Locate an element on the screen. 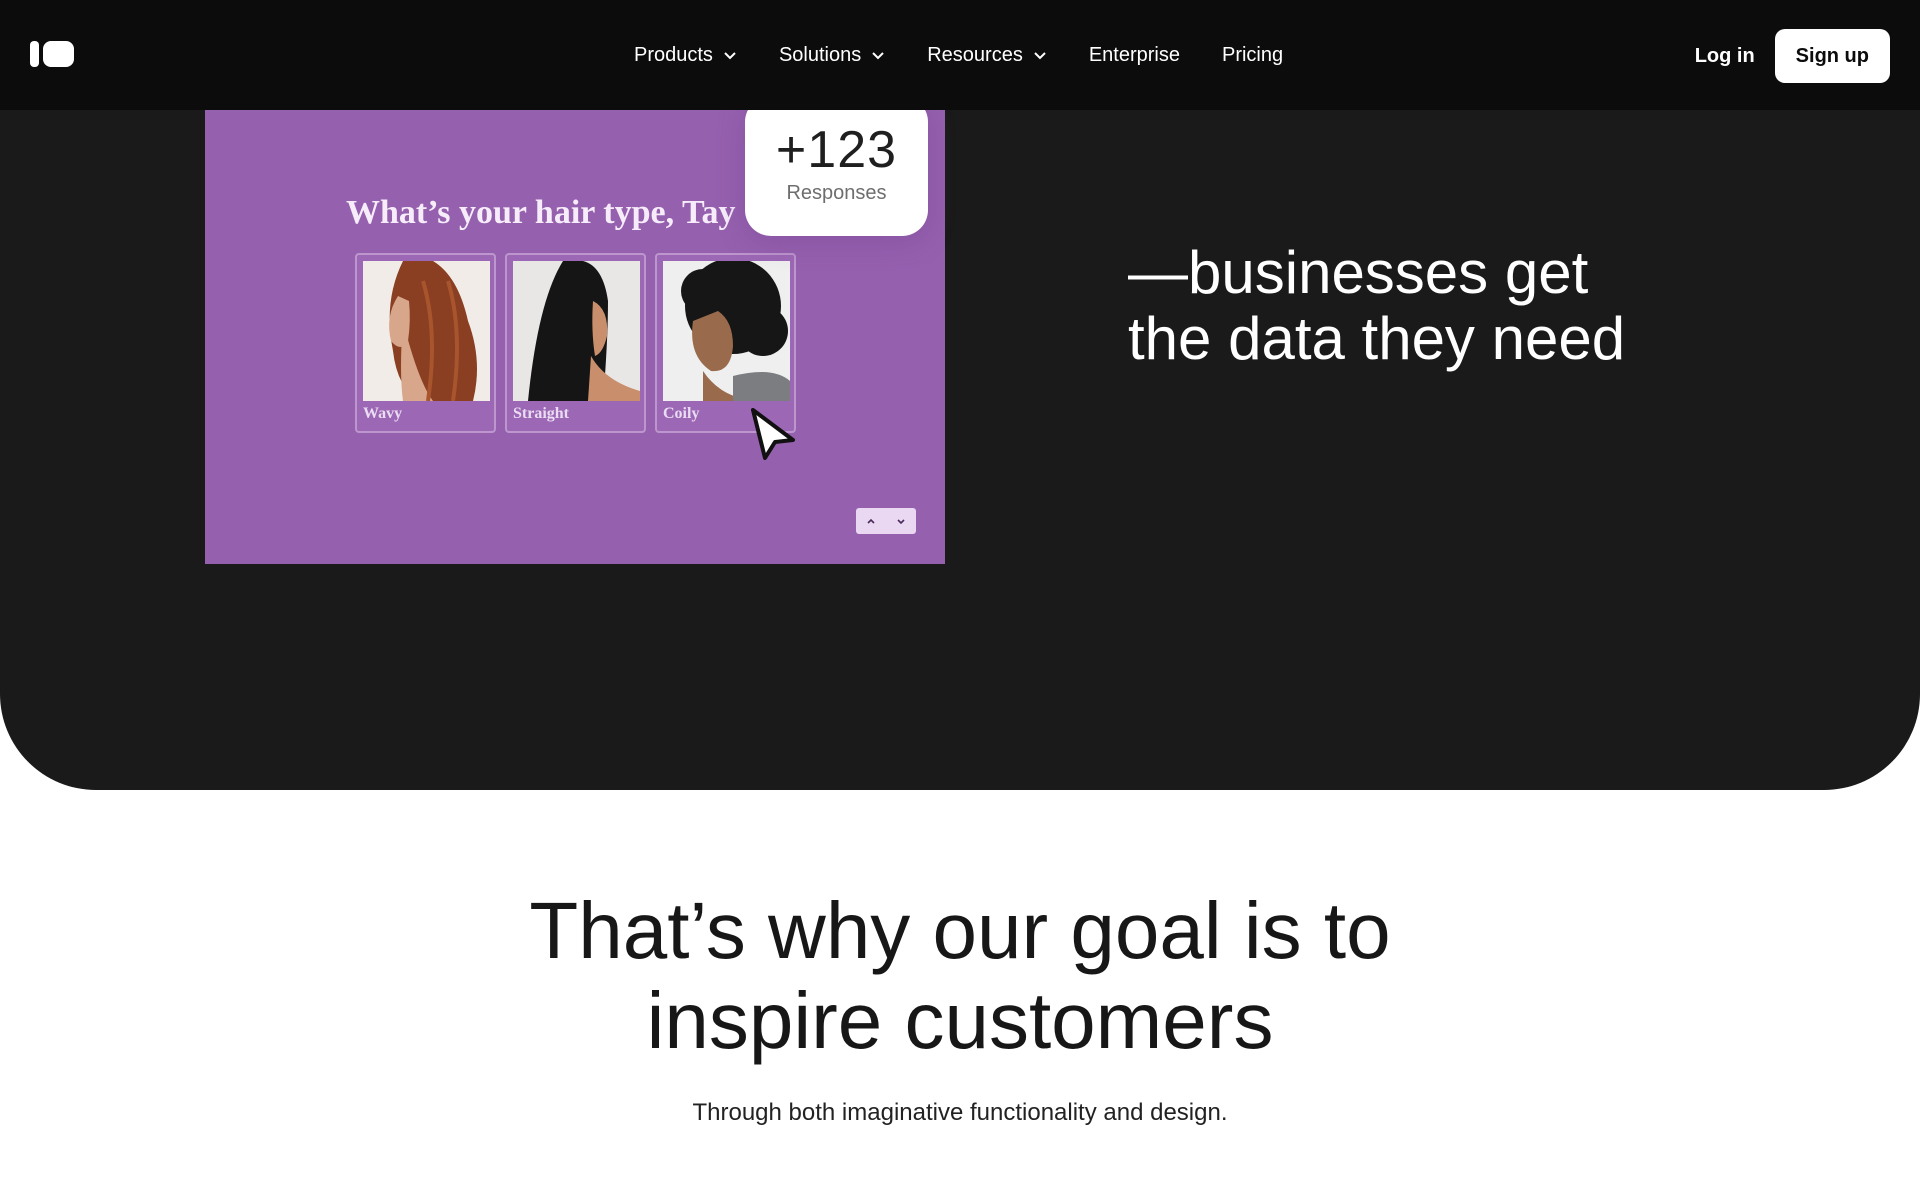  mock-question: What’s your hair type, Tay is located at coordinates (541, 212).